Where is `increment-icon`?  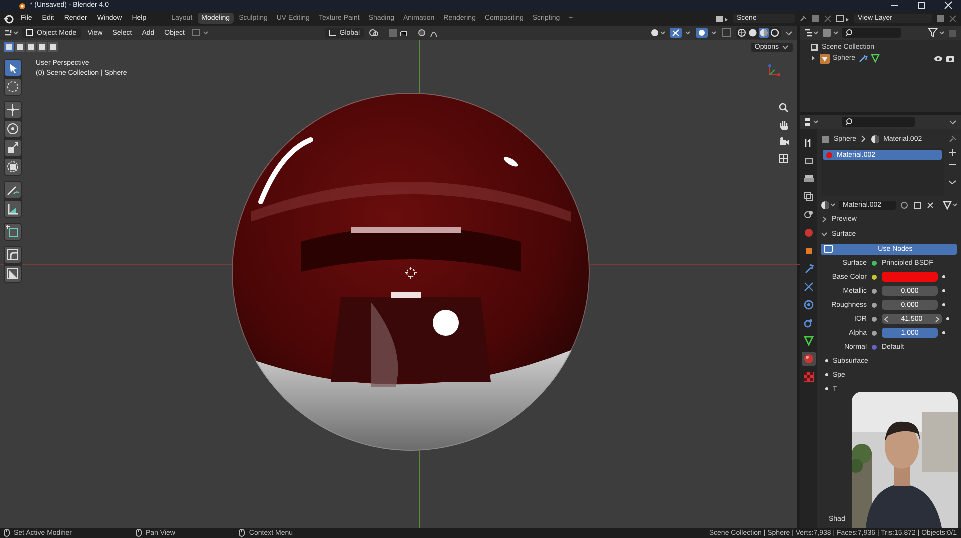
increment-icon is located at coordinates (937, 319).